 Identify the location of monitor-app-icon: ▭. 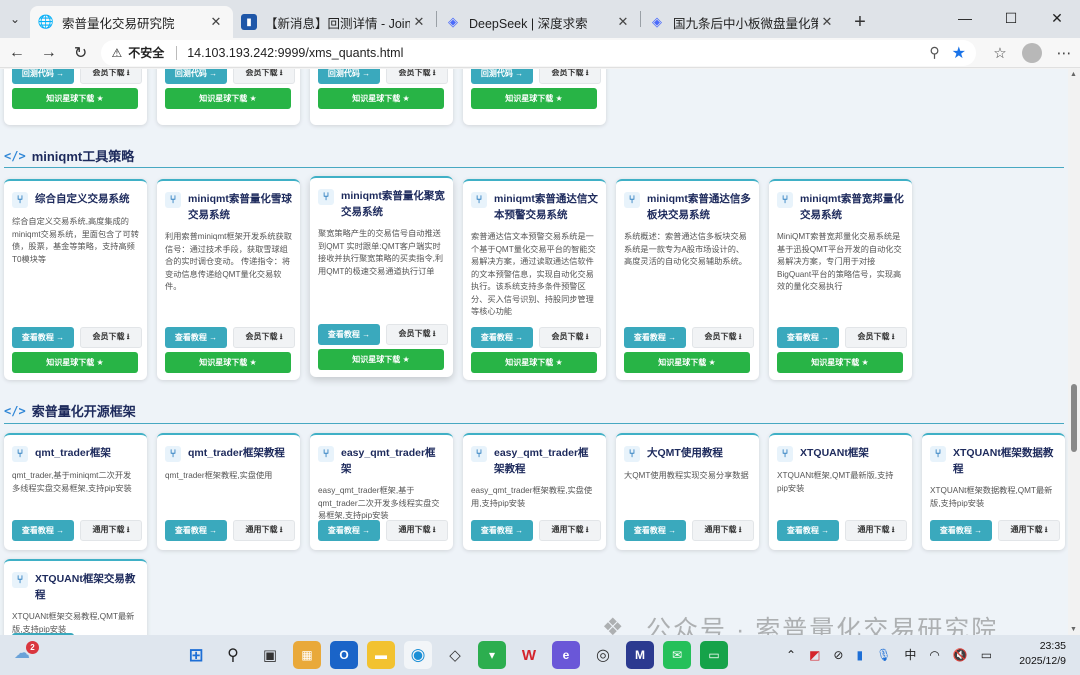
(714, 655).